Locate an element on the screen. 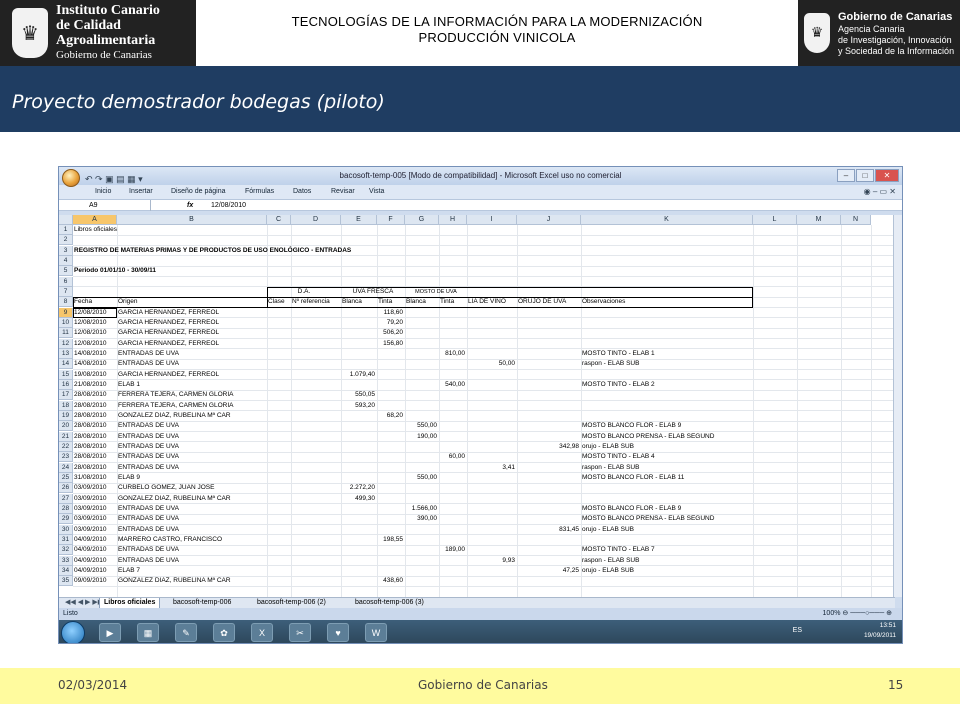 The height and width of the screenshot is (720, 960). cell-fecha: 09/09/2010 is located at coordinates (90, 581).